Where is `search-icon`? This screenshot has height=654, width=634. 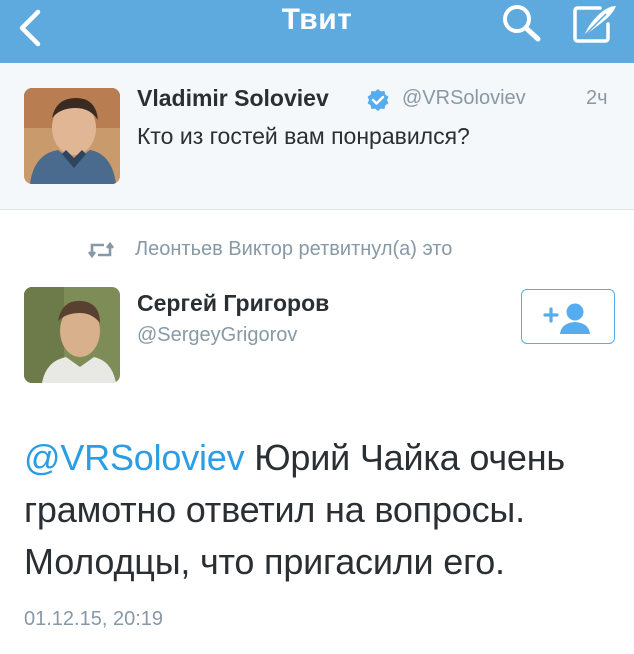 search-icon is located at coordinates (522, 23).